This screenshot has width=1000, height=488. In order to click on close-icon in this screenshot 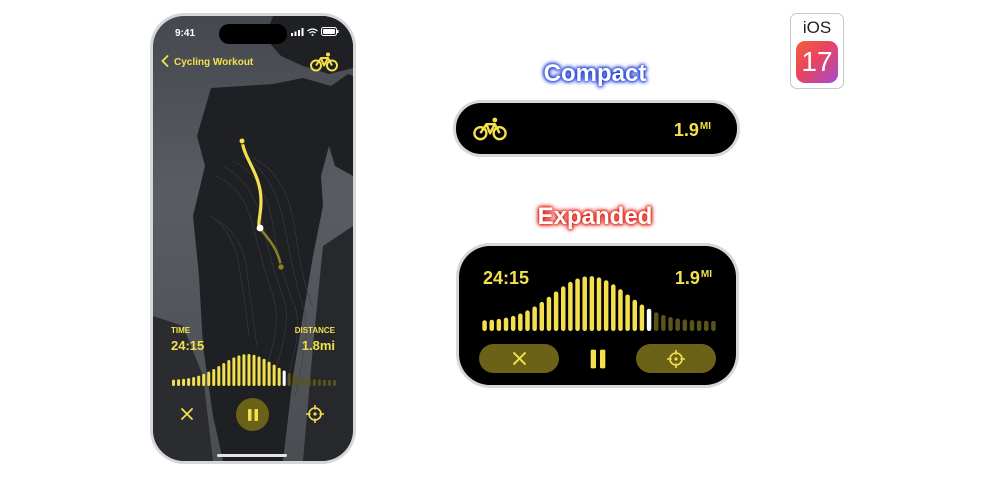, I will do `click(187, 414)`.